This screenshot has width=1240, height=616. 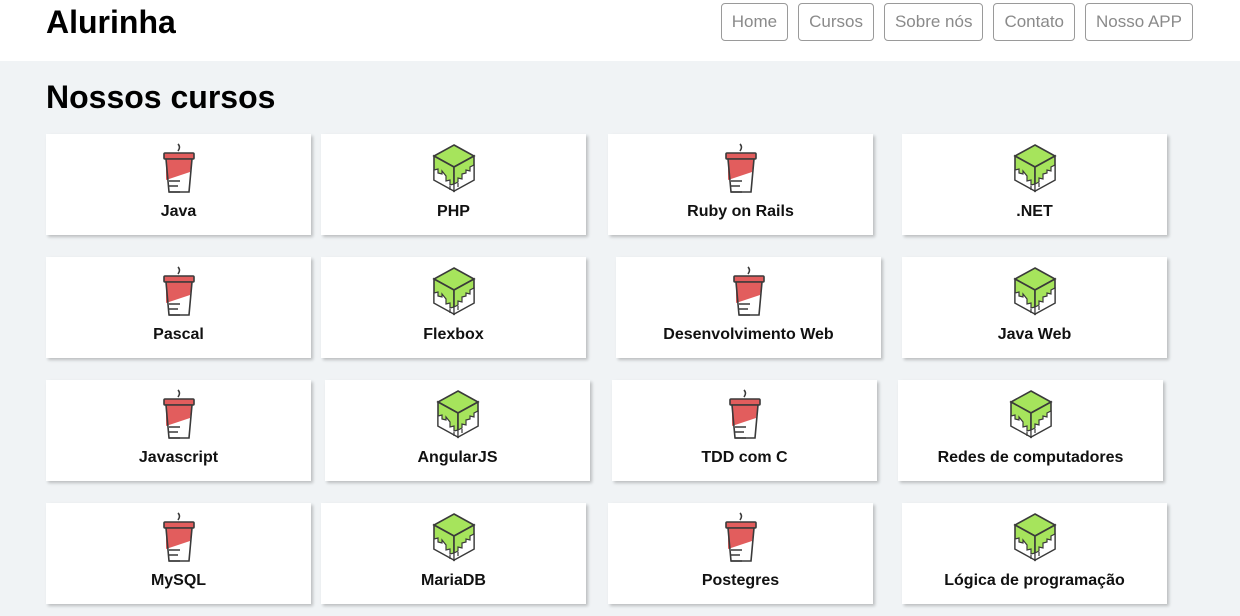 What do you see at coordinates (1034, 211) in the screenshot?
I see `course-card-label: .NET` at bounding box center [1034, 211].